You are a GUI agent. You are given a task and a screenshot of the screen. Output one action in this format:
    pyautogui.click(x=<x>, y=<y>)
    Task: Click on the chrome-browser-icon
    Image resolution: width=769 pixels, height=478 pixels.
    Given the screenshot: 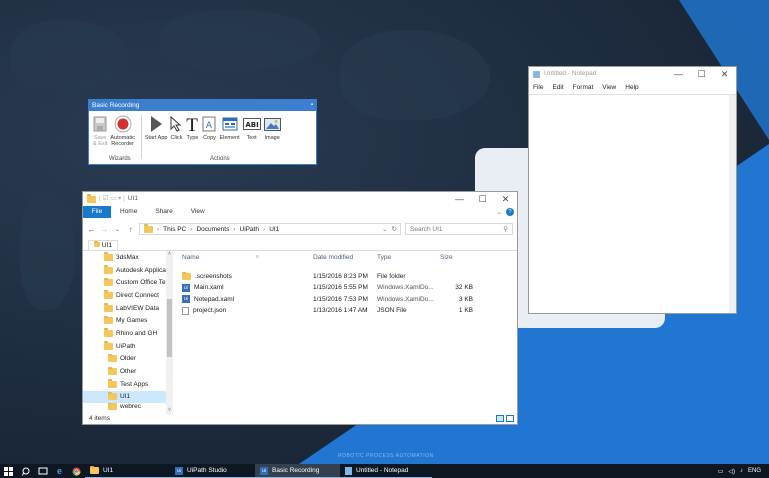 What is the action you would take?
    pyautogui.click(x=76, y=471)
    